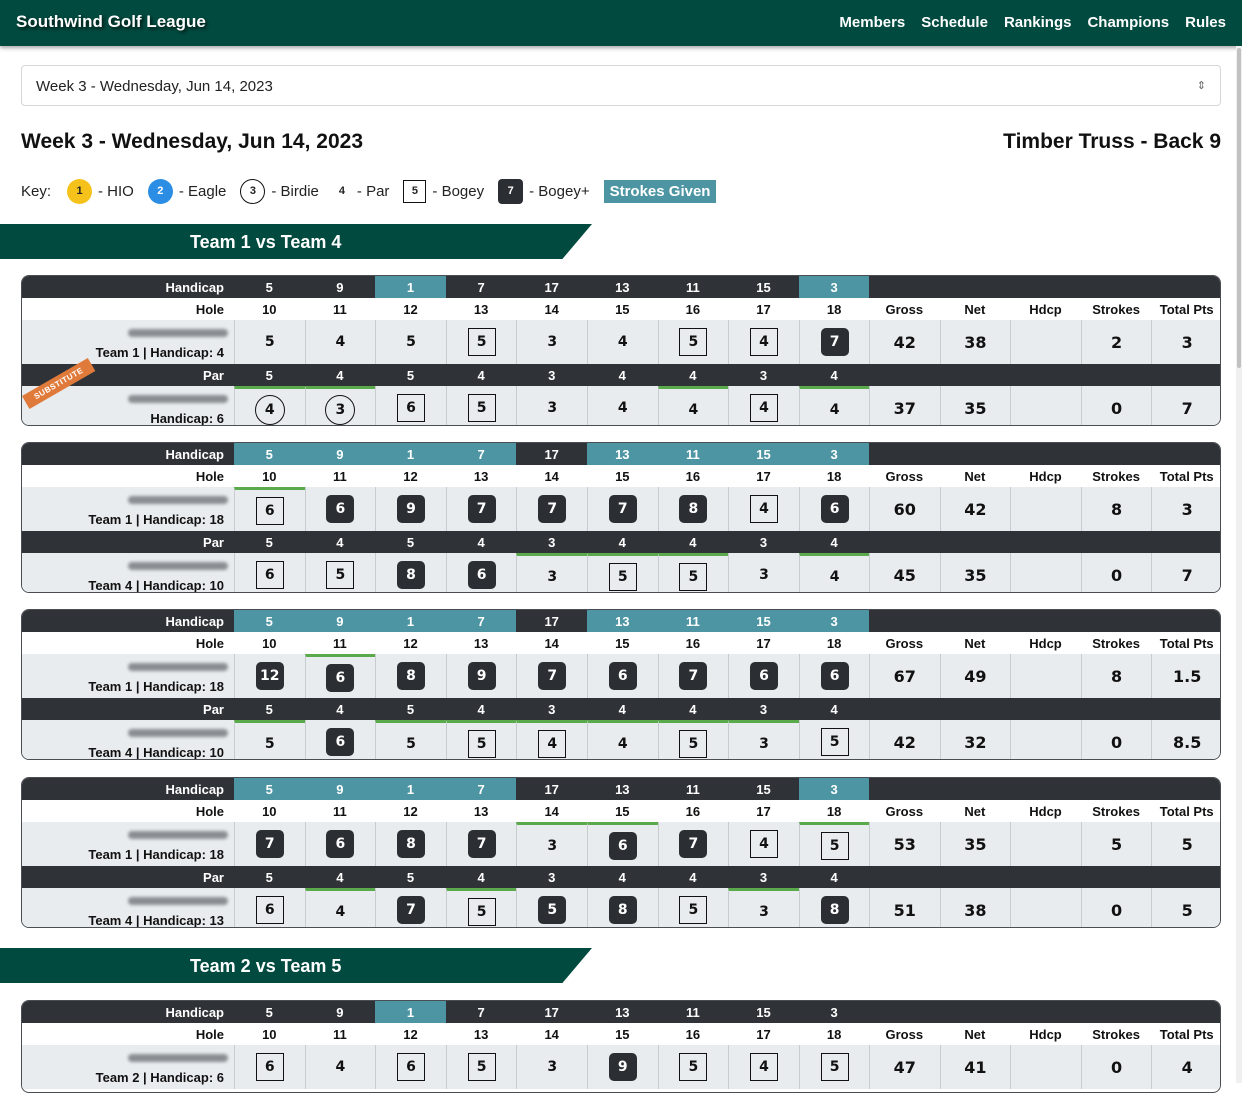 The height and width of the screenshot is (1093, 1242). Describe the element at coordinates (194, 287) in the screenshot. I see `row-label: Handicap` at that location.